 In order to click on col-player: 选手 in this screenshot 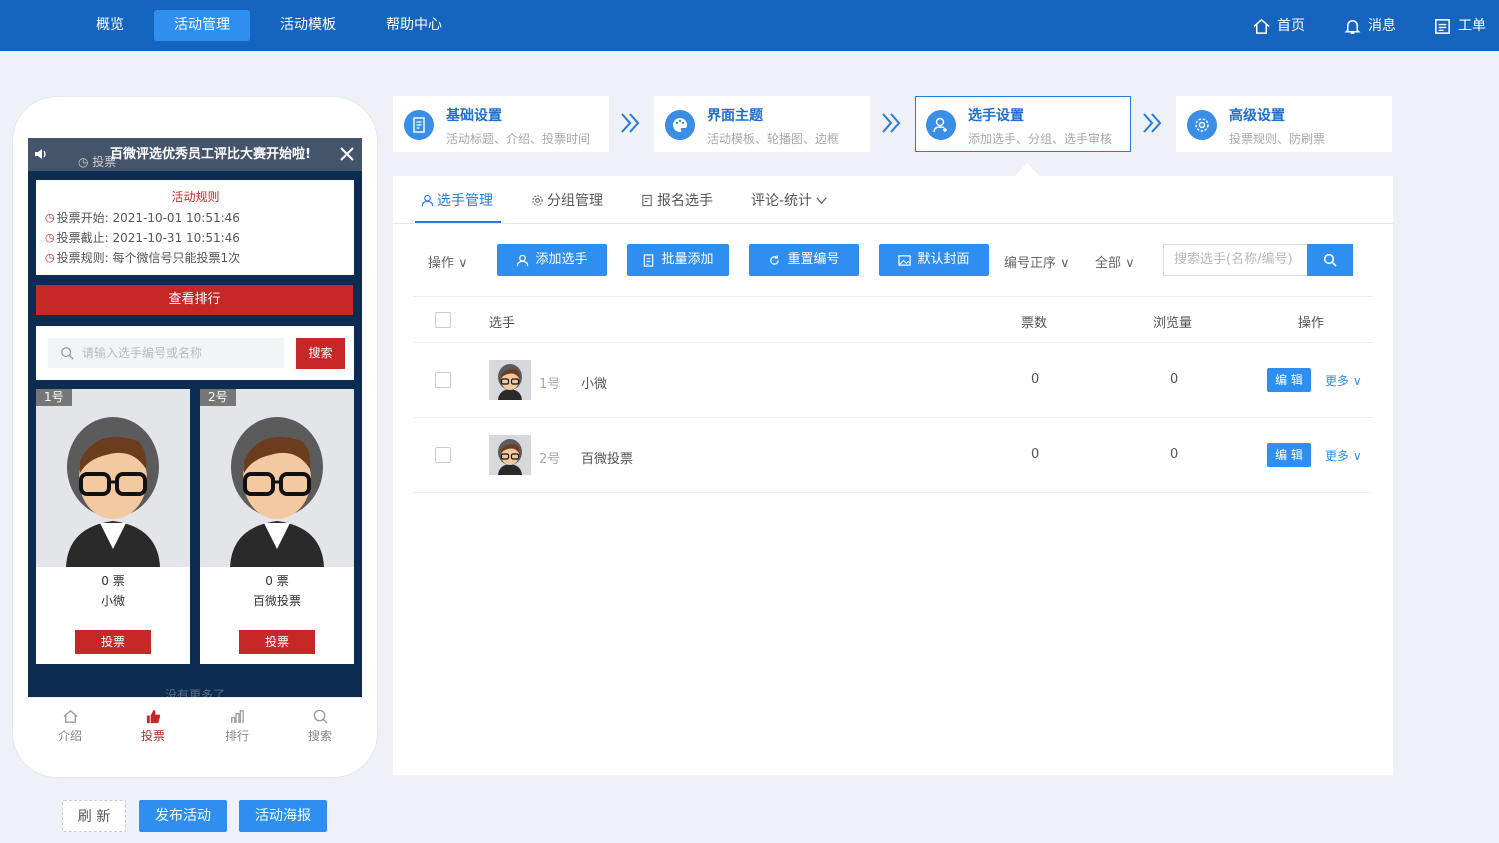, I will do `click(502, 323)`.